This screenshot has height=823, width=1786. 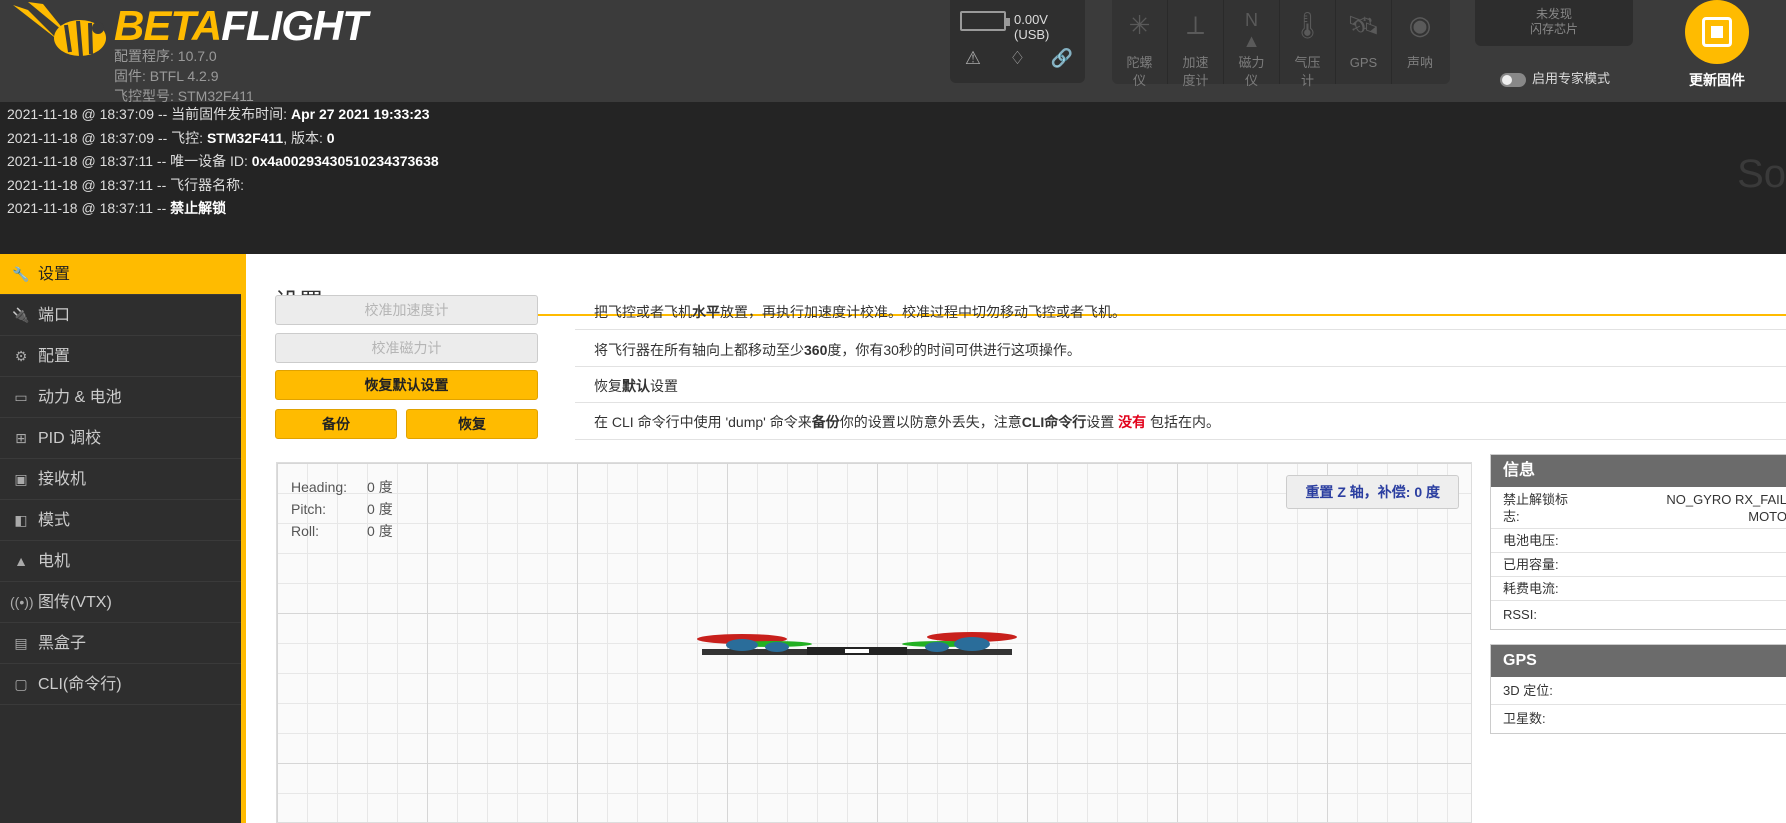 I want to click on link-icon: 🔗, so click(x=1062, y=58).